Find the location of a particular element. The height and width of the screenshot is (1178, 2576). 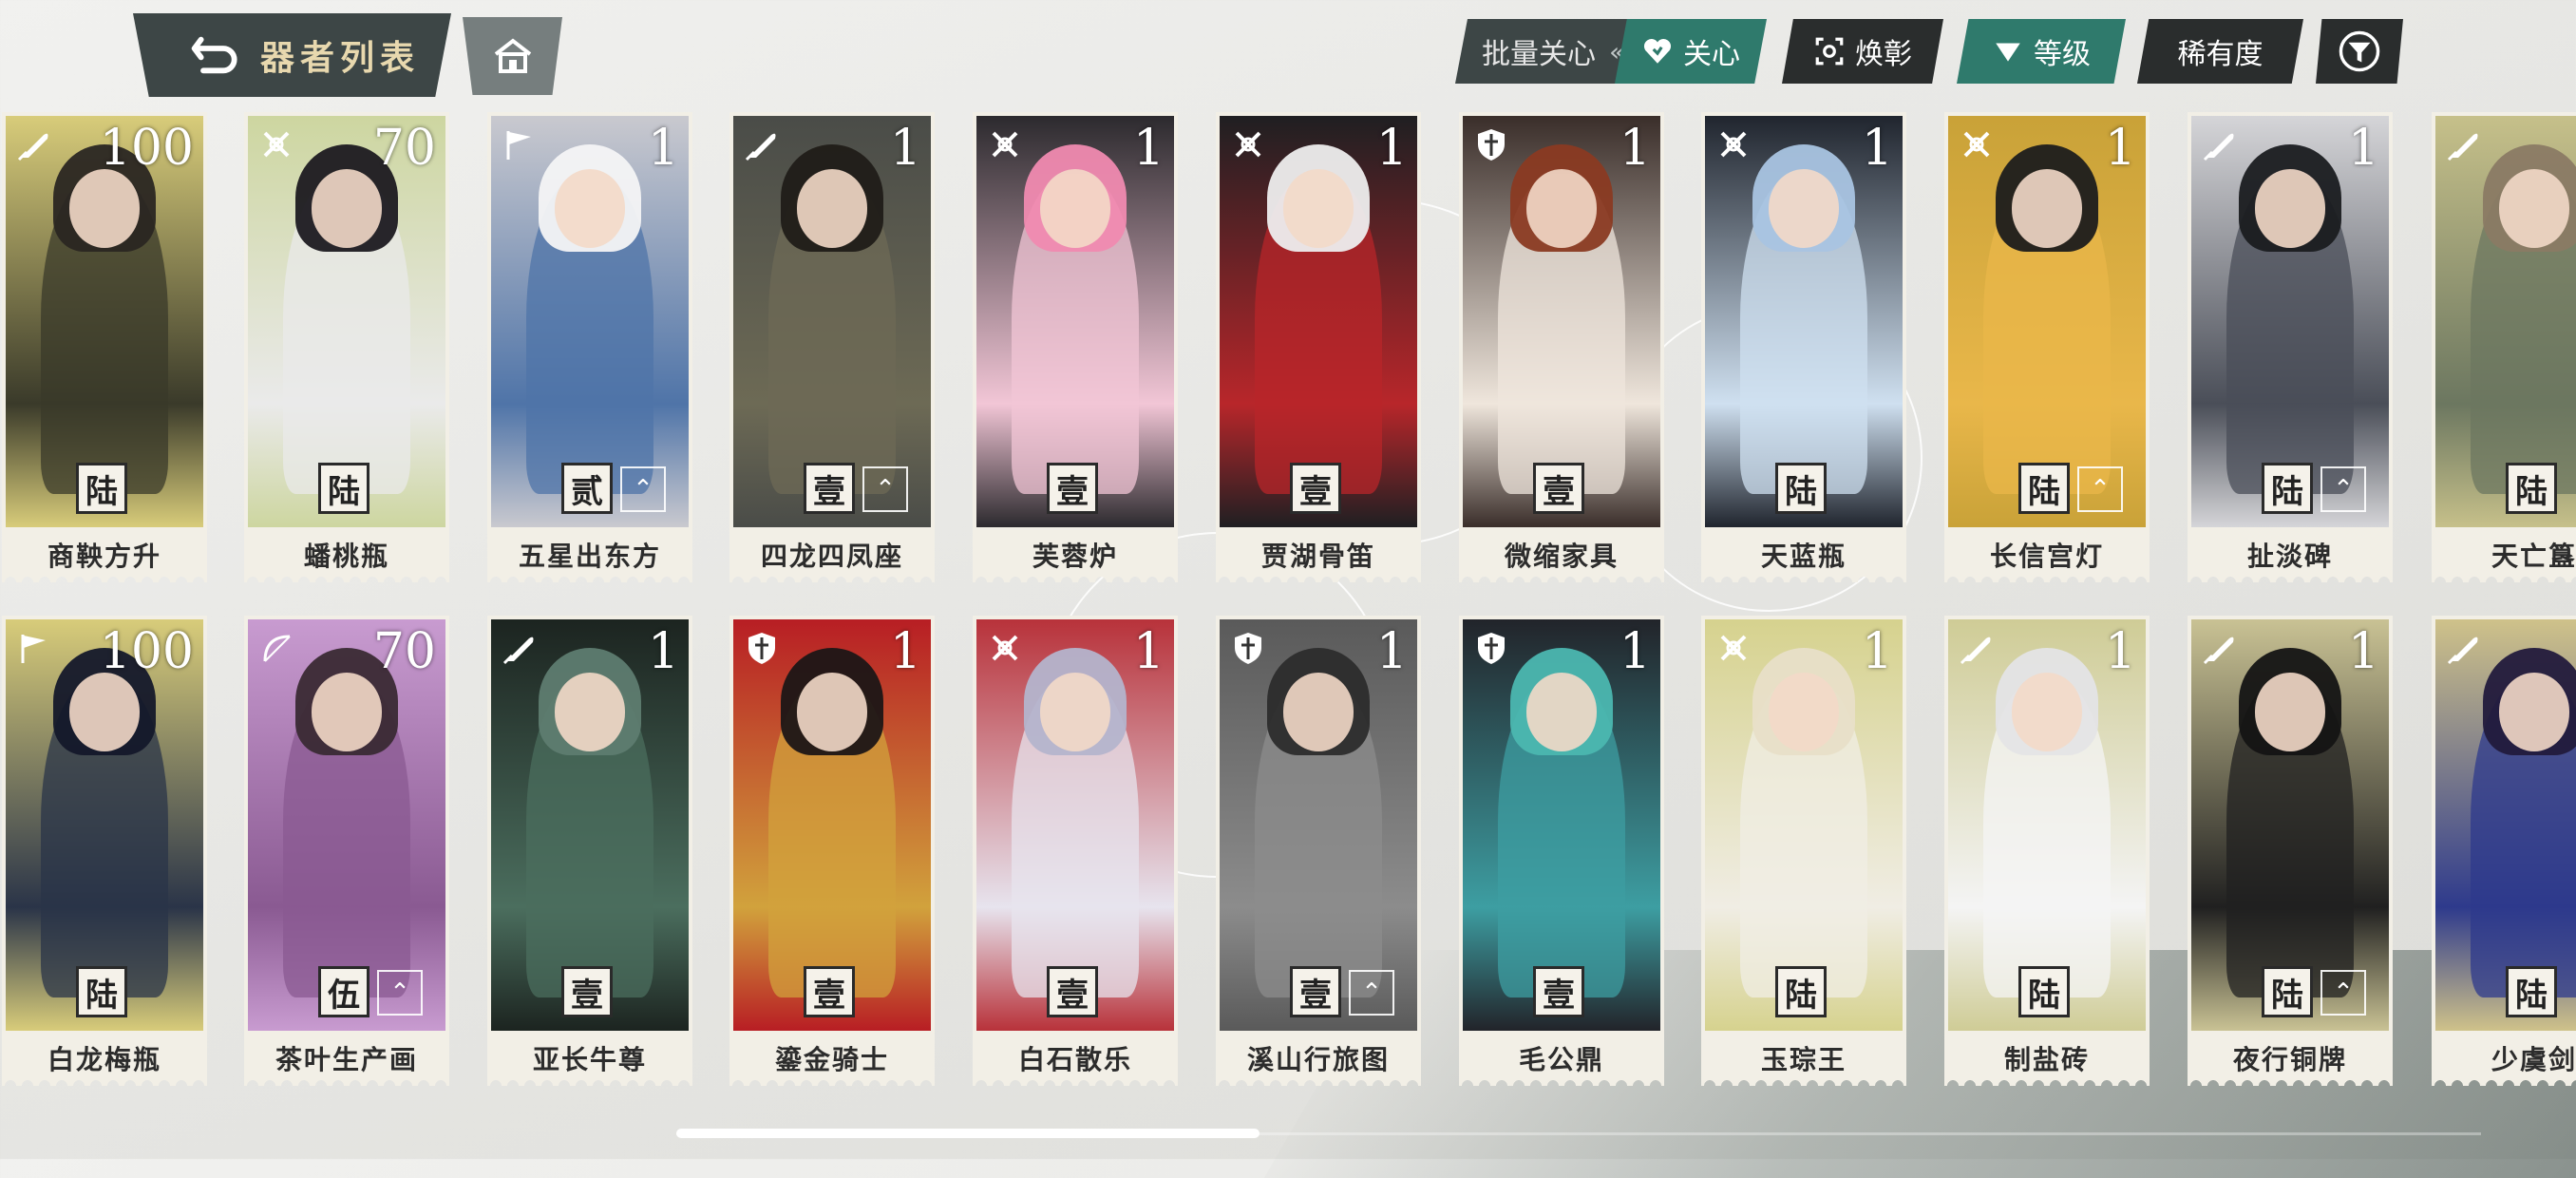

character-card: 1 贰 ⌃ 五星出东方 is located at coordinates (589, 349).